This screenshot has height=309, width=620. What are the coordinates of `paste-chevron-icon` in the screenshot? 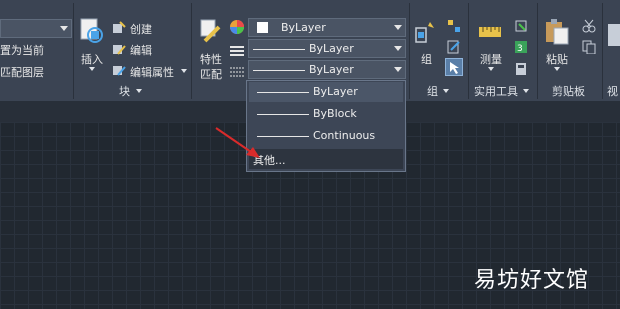 It's located at (557, 69).